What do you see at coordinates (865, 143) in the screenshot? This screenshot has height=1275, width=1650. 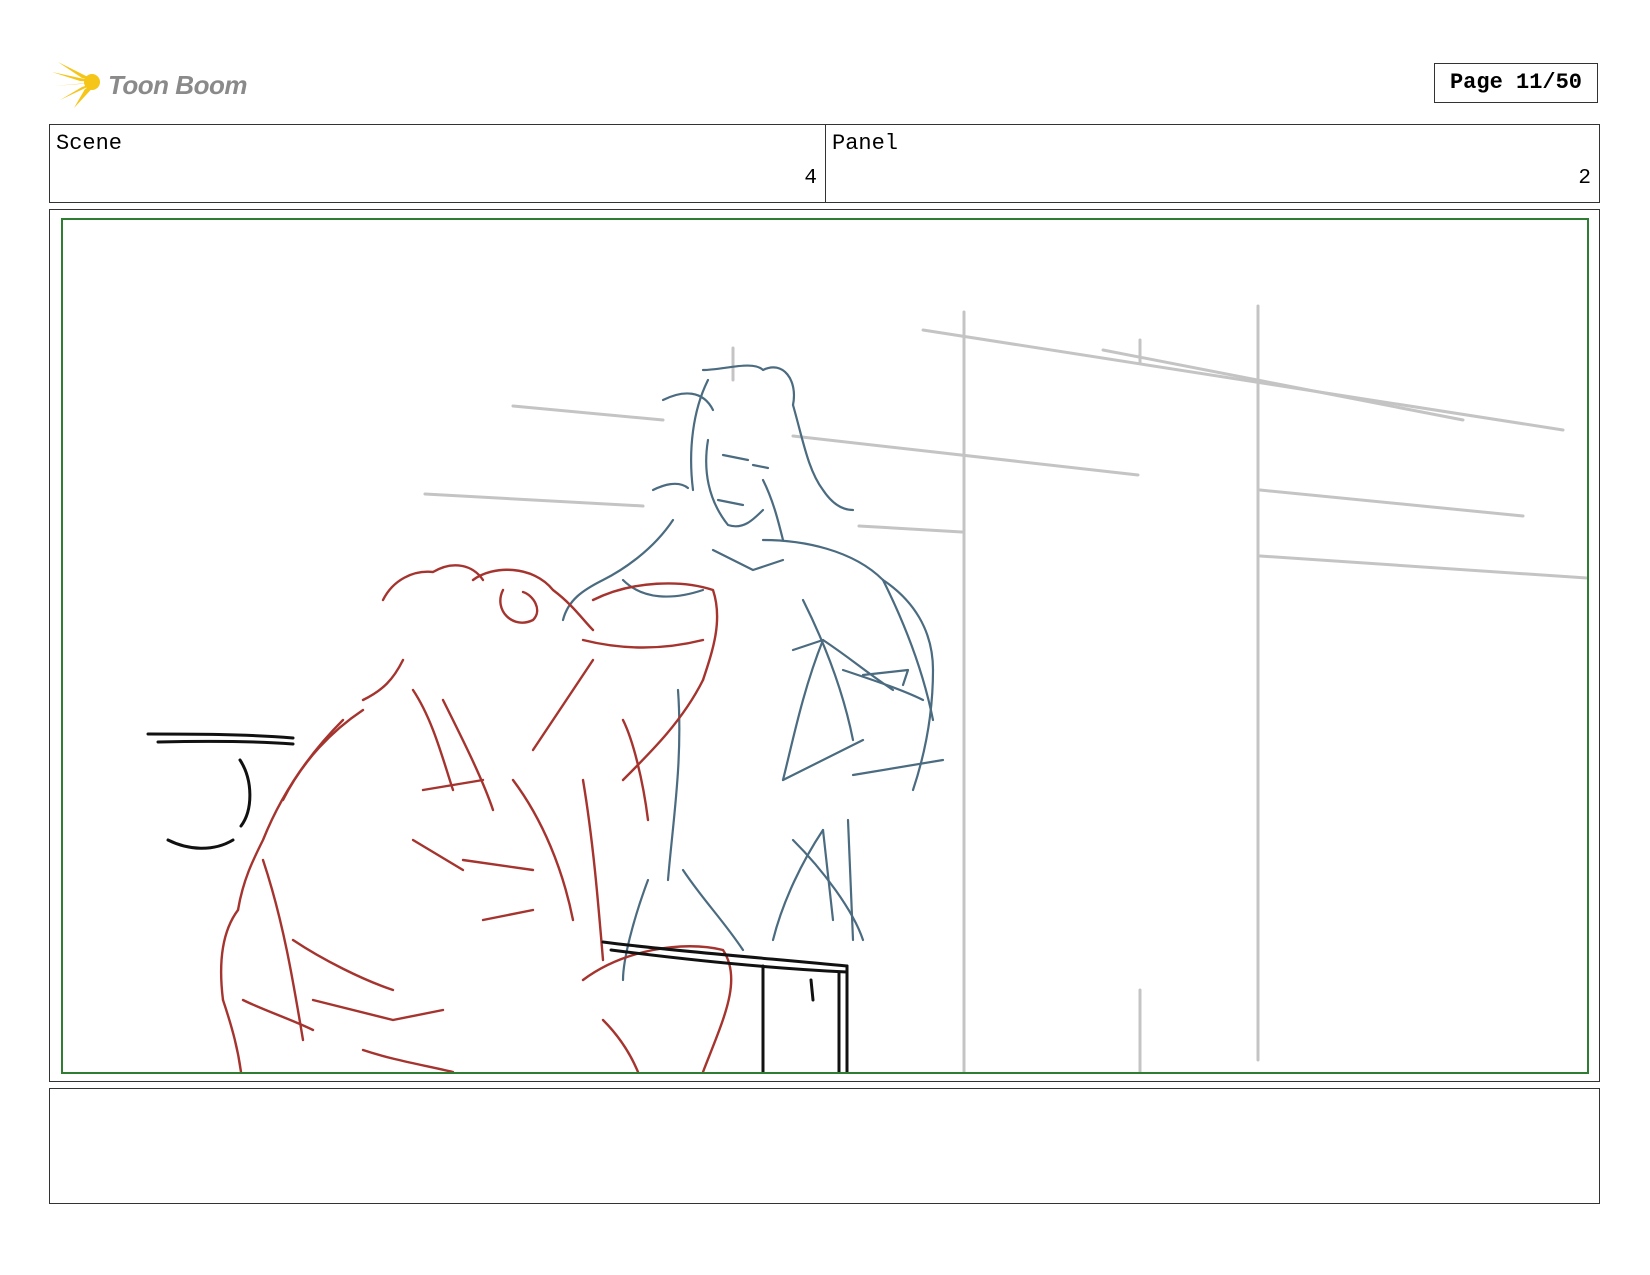 I see `panel-label: Panel` at bounding box center [865, 143].